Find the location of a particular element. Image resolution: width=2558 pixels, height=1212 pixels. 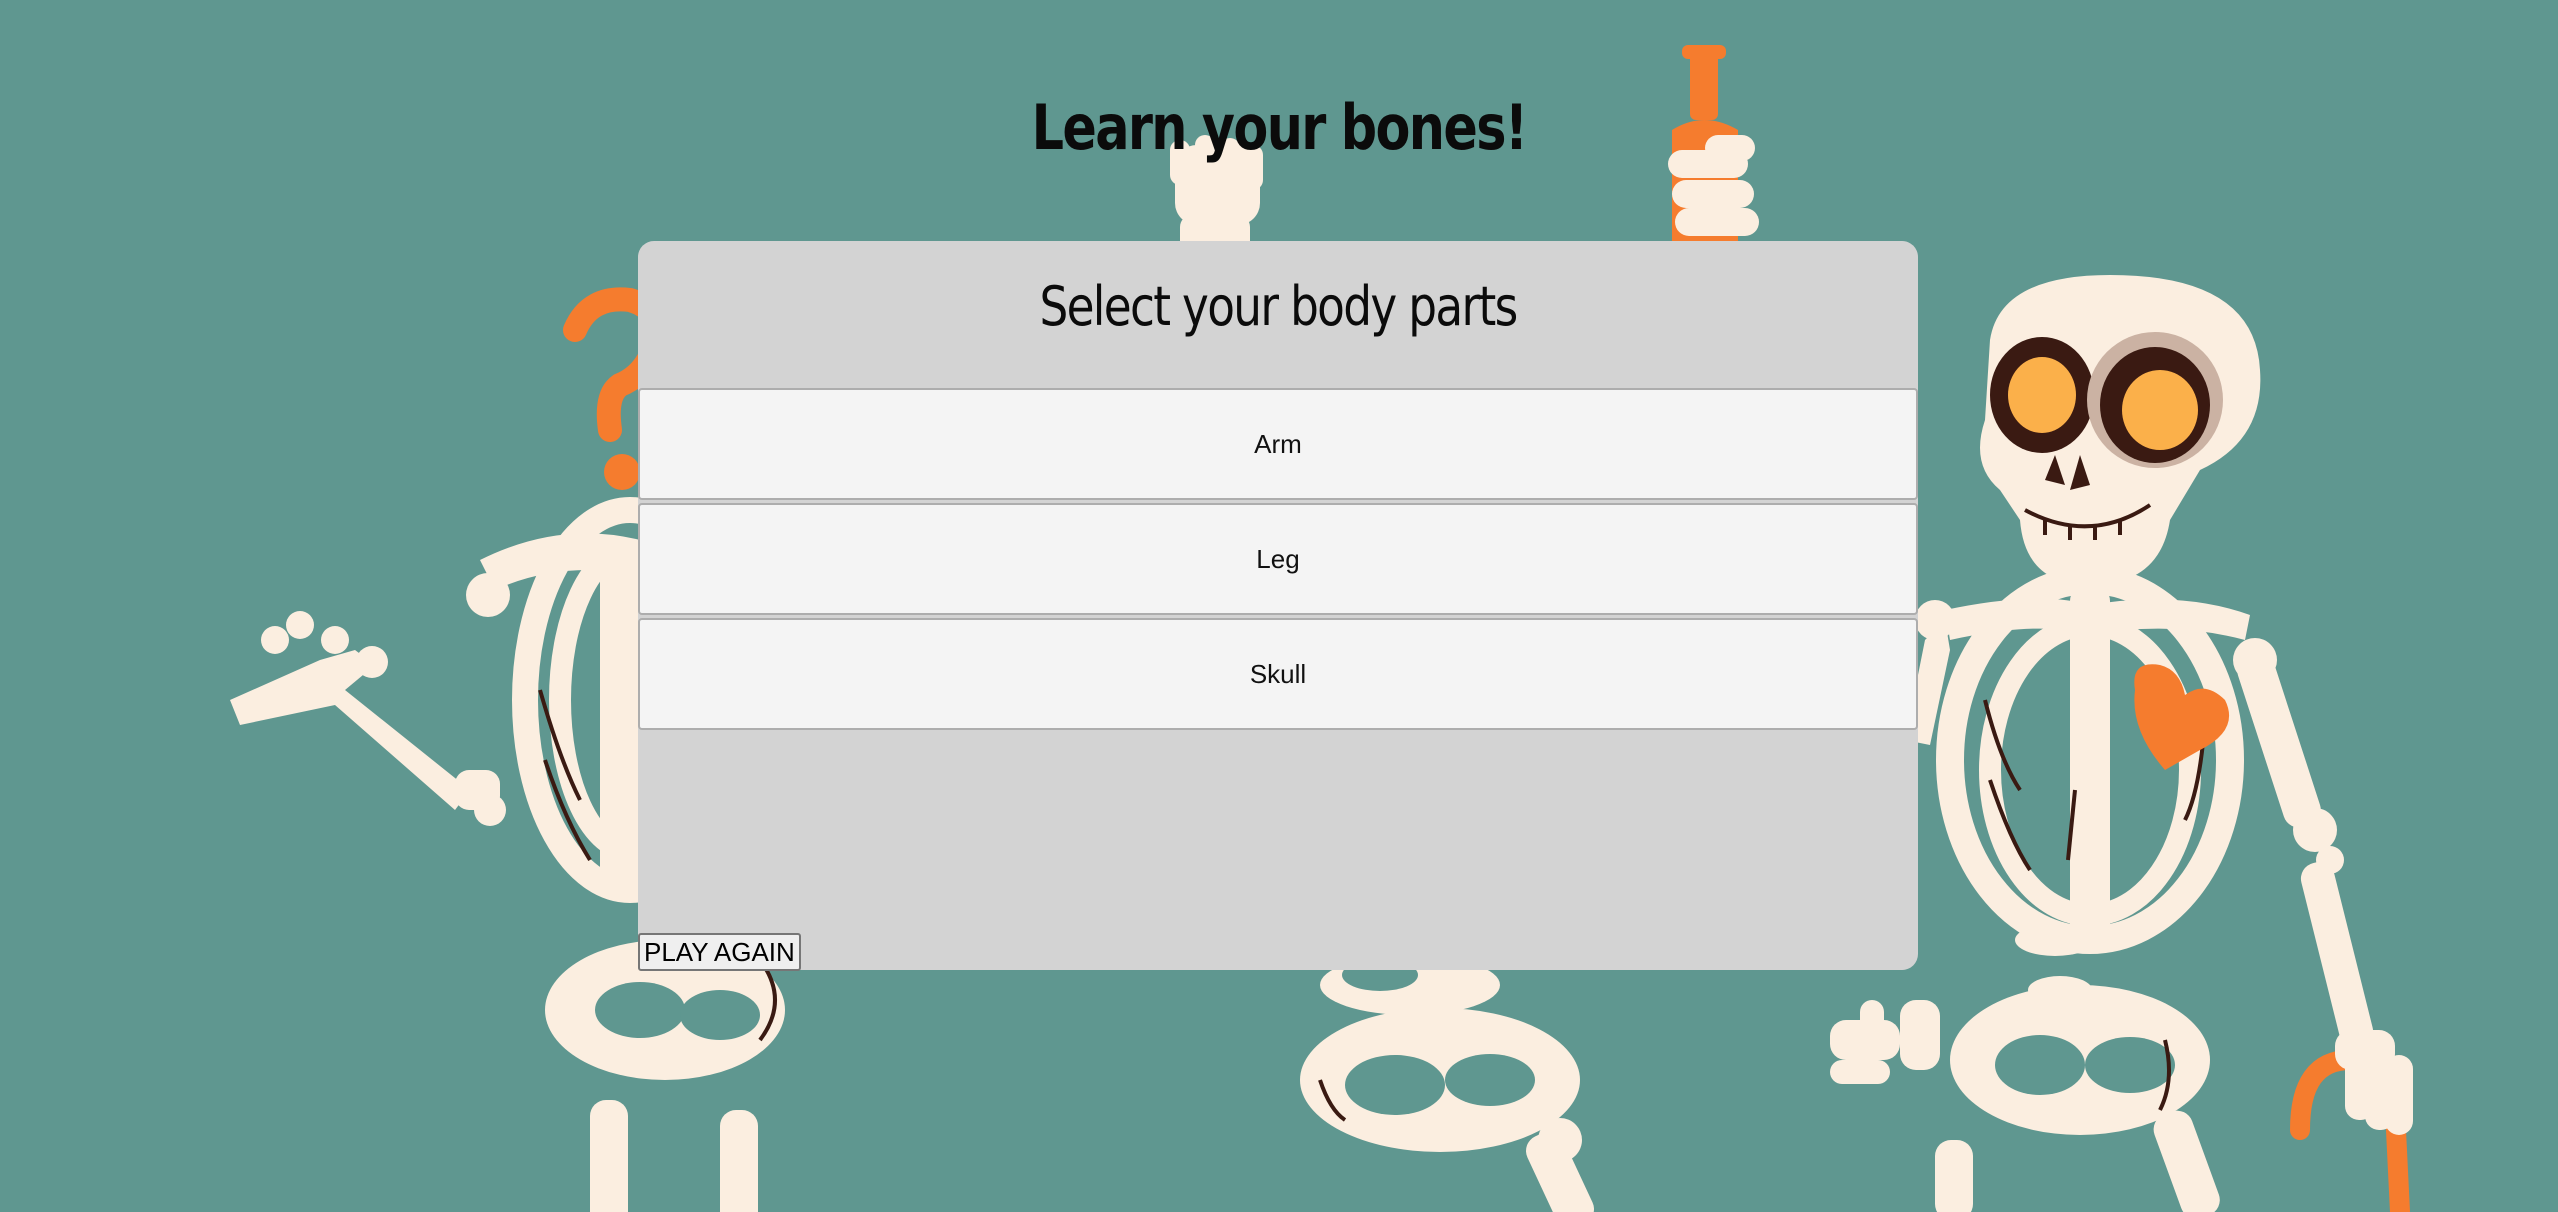

body-part-options: Arm Leg Skull is located at coordinates (1278, 560).